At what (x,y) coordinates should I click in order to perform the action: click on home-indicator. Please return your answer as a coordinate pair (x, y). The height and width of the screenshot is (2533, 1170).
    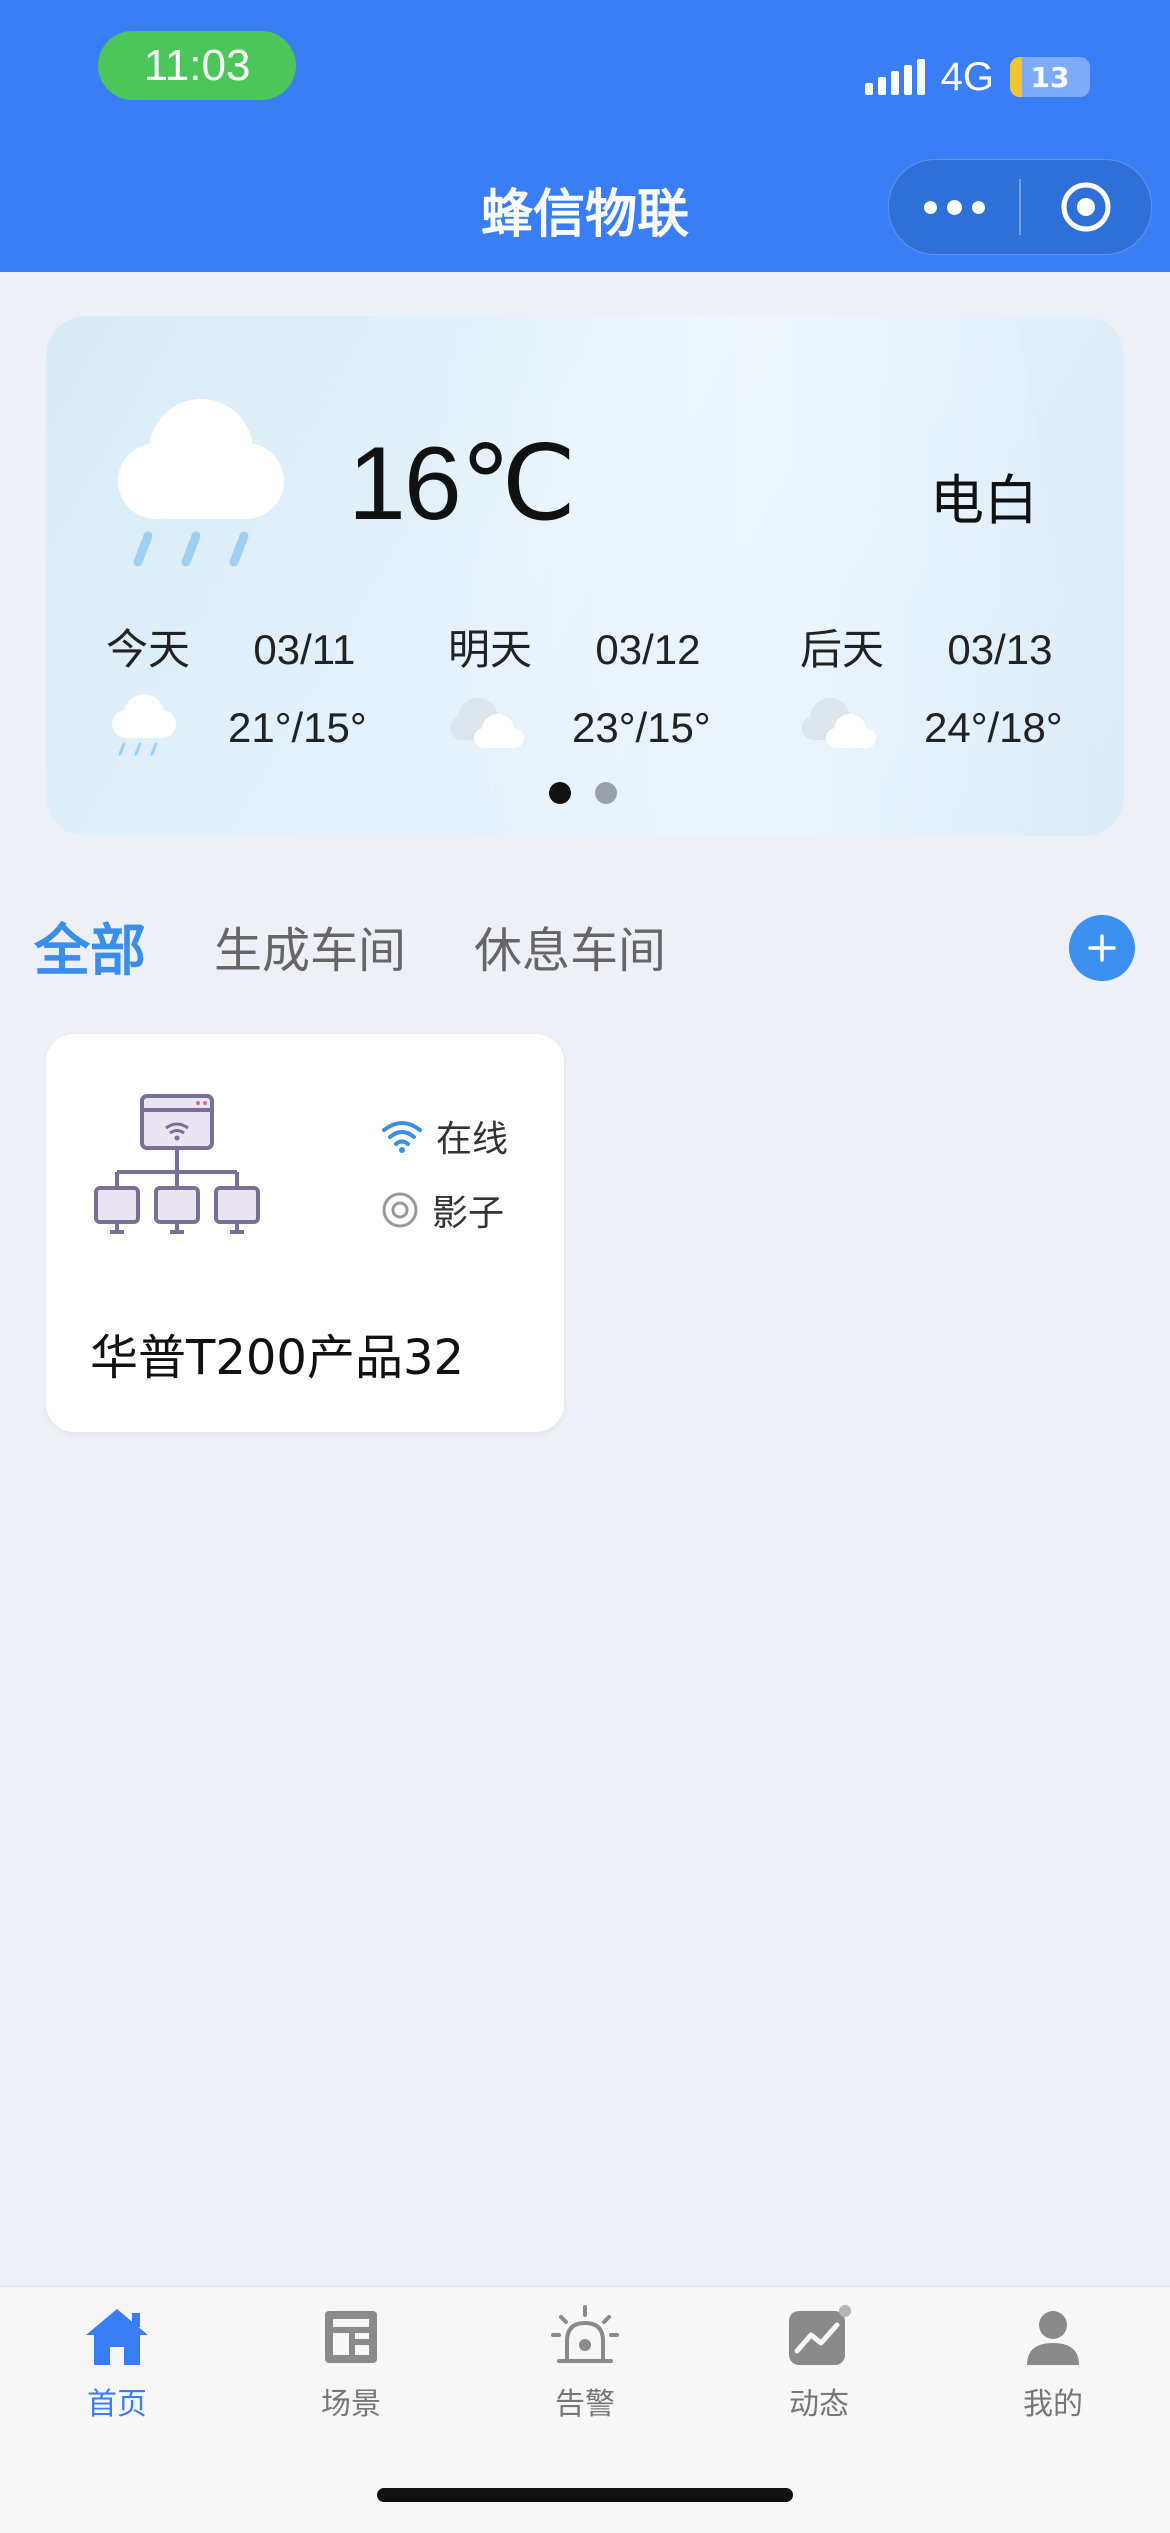
    Looking at the image, I should click on (585, 2495).